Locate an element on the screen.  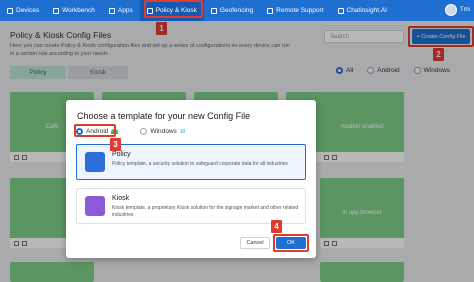
user-menu: Tmi is located at coordinates (457, 10).